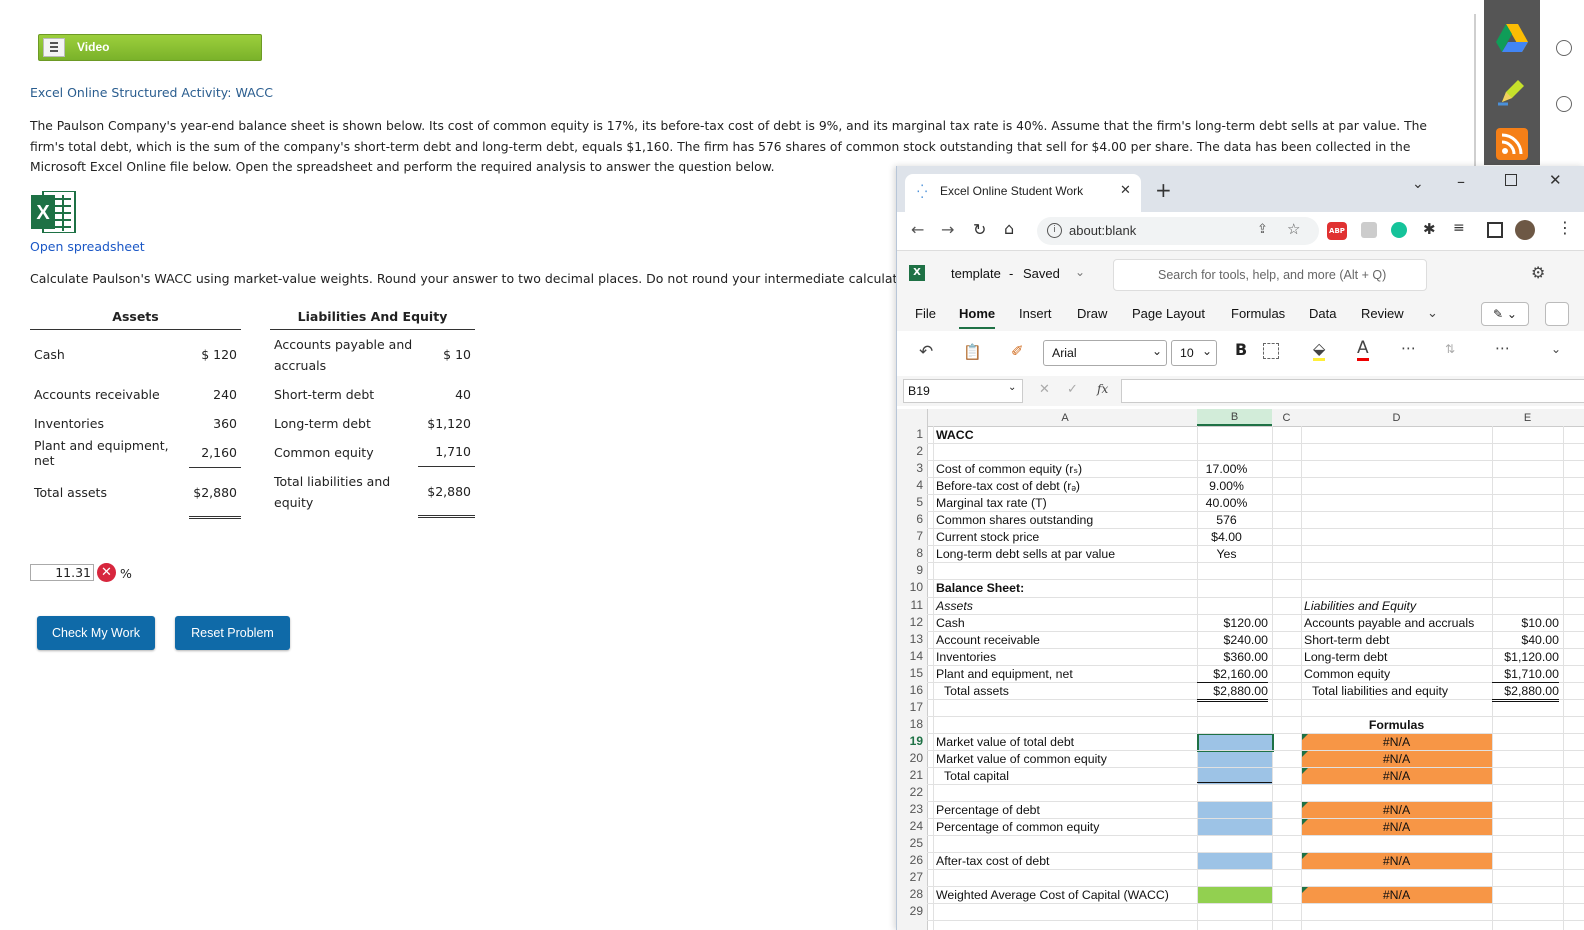 This screenshot has height=930, width=1584. I want to click on browser-tab: ⁛ Excel Online Student Work ✕, so click(1023, 193).